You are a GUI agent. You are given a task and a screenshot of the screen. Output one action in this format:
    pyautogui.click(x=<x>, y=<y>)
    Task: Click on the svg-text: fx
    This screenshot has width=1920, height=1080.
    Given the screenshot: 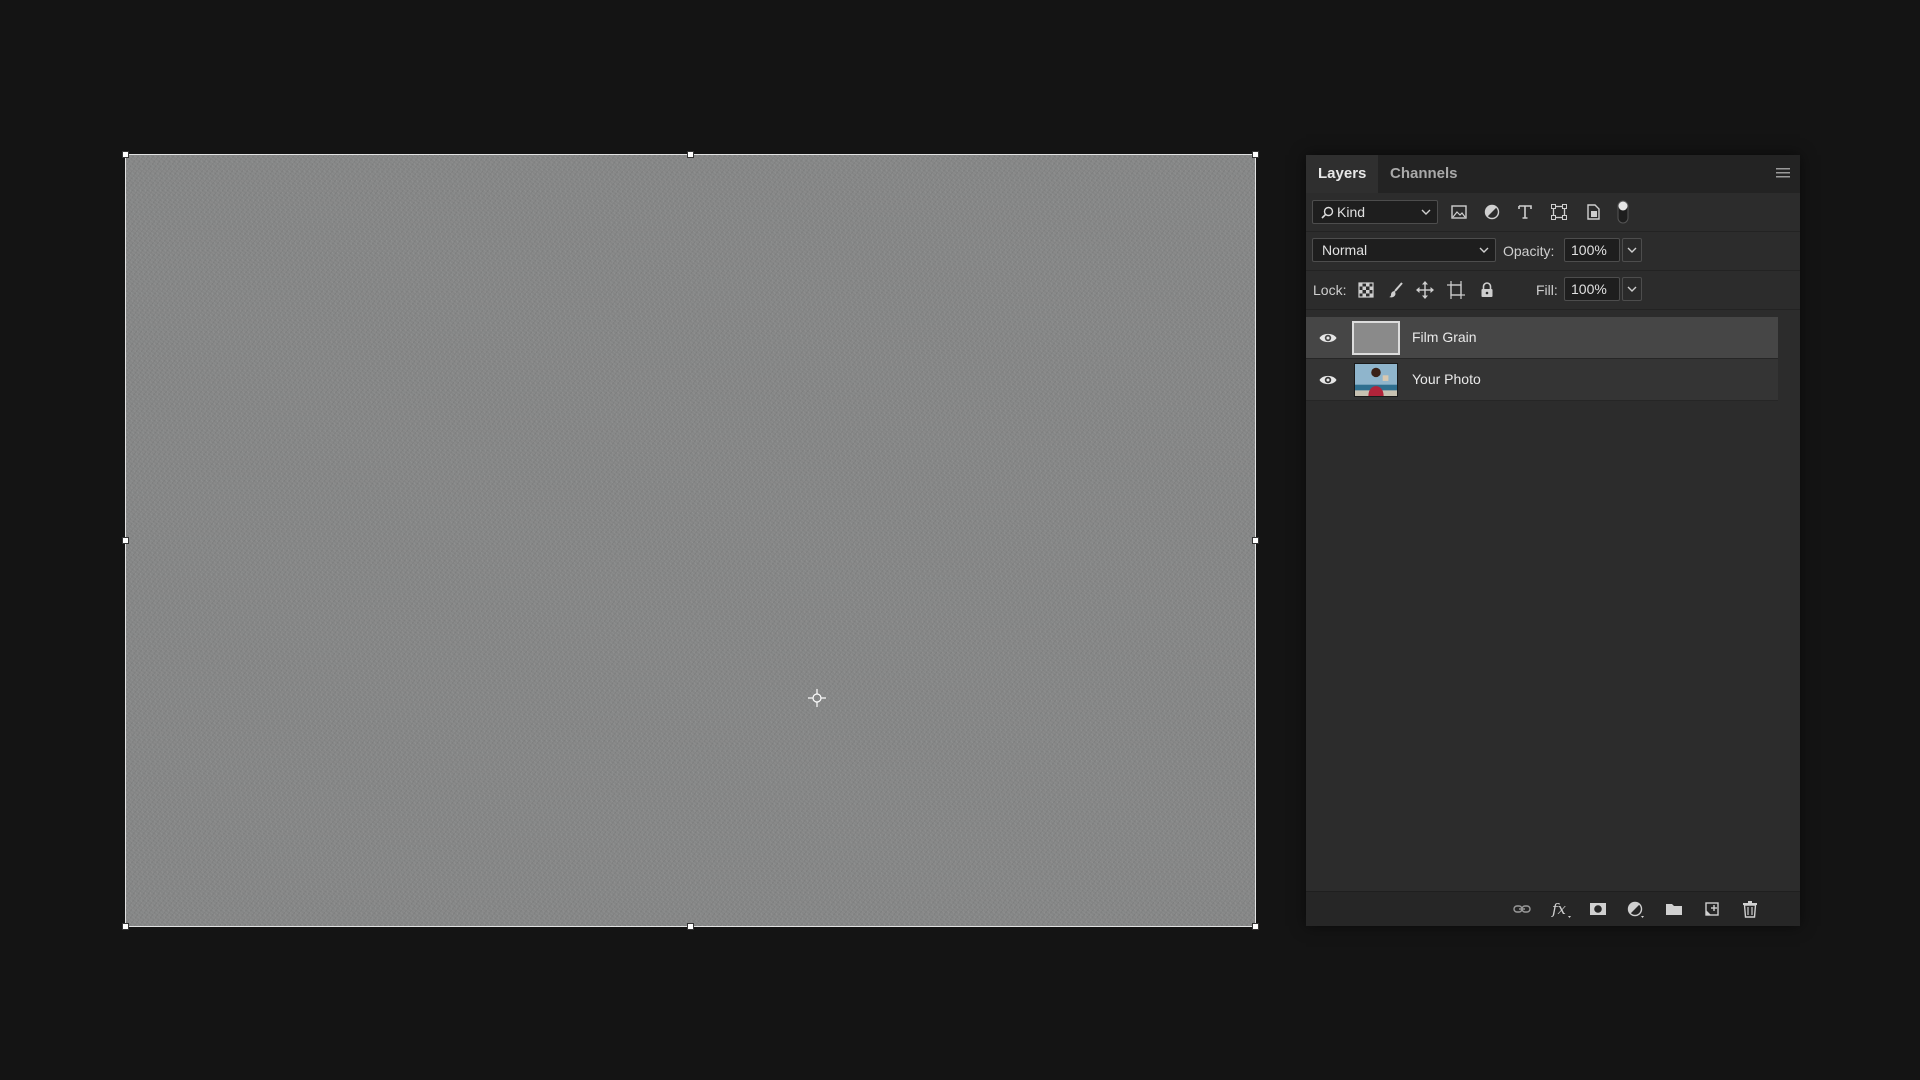 What is the action you would take?
    pyautogui.click(x=1559, y=909)
    